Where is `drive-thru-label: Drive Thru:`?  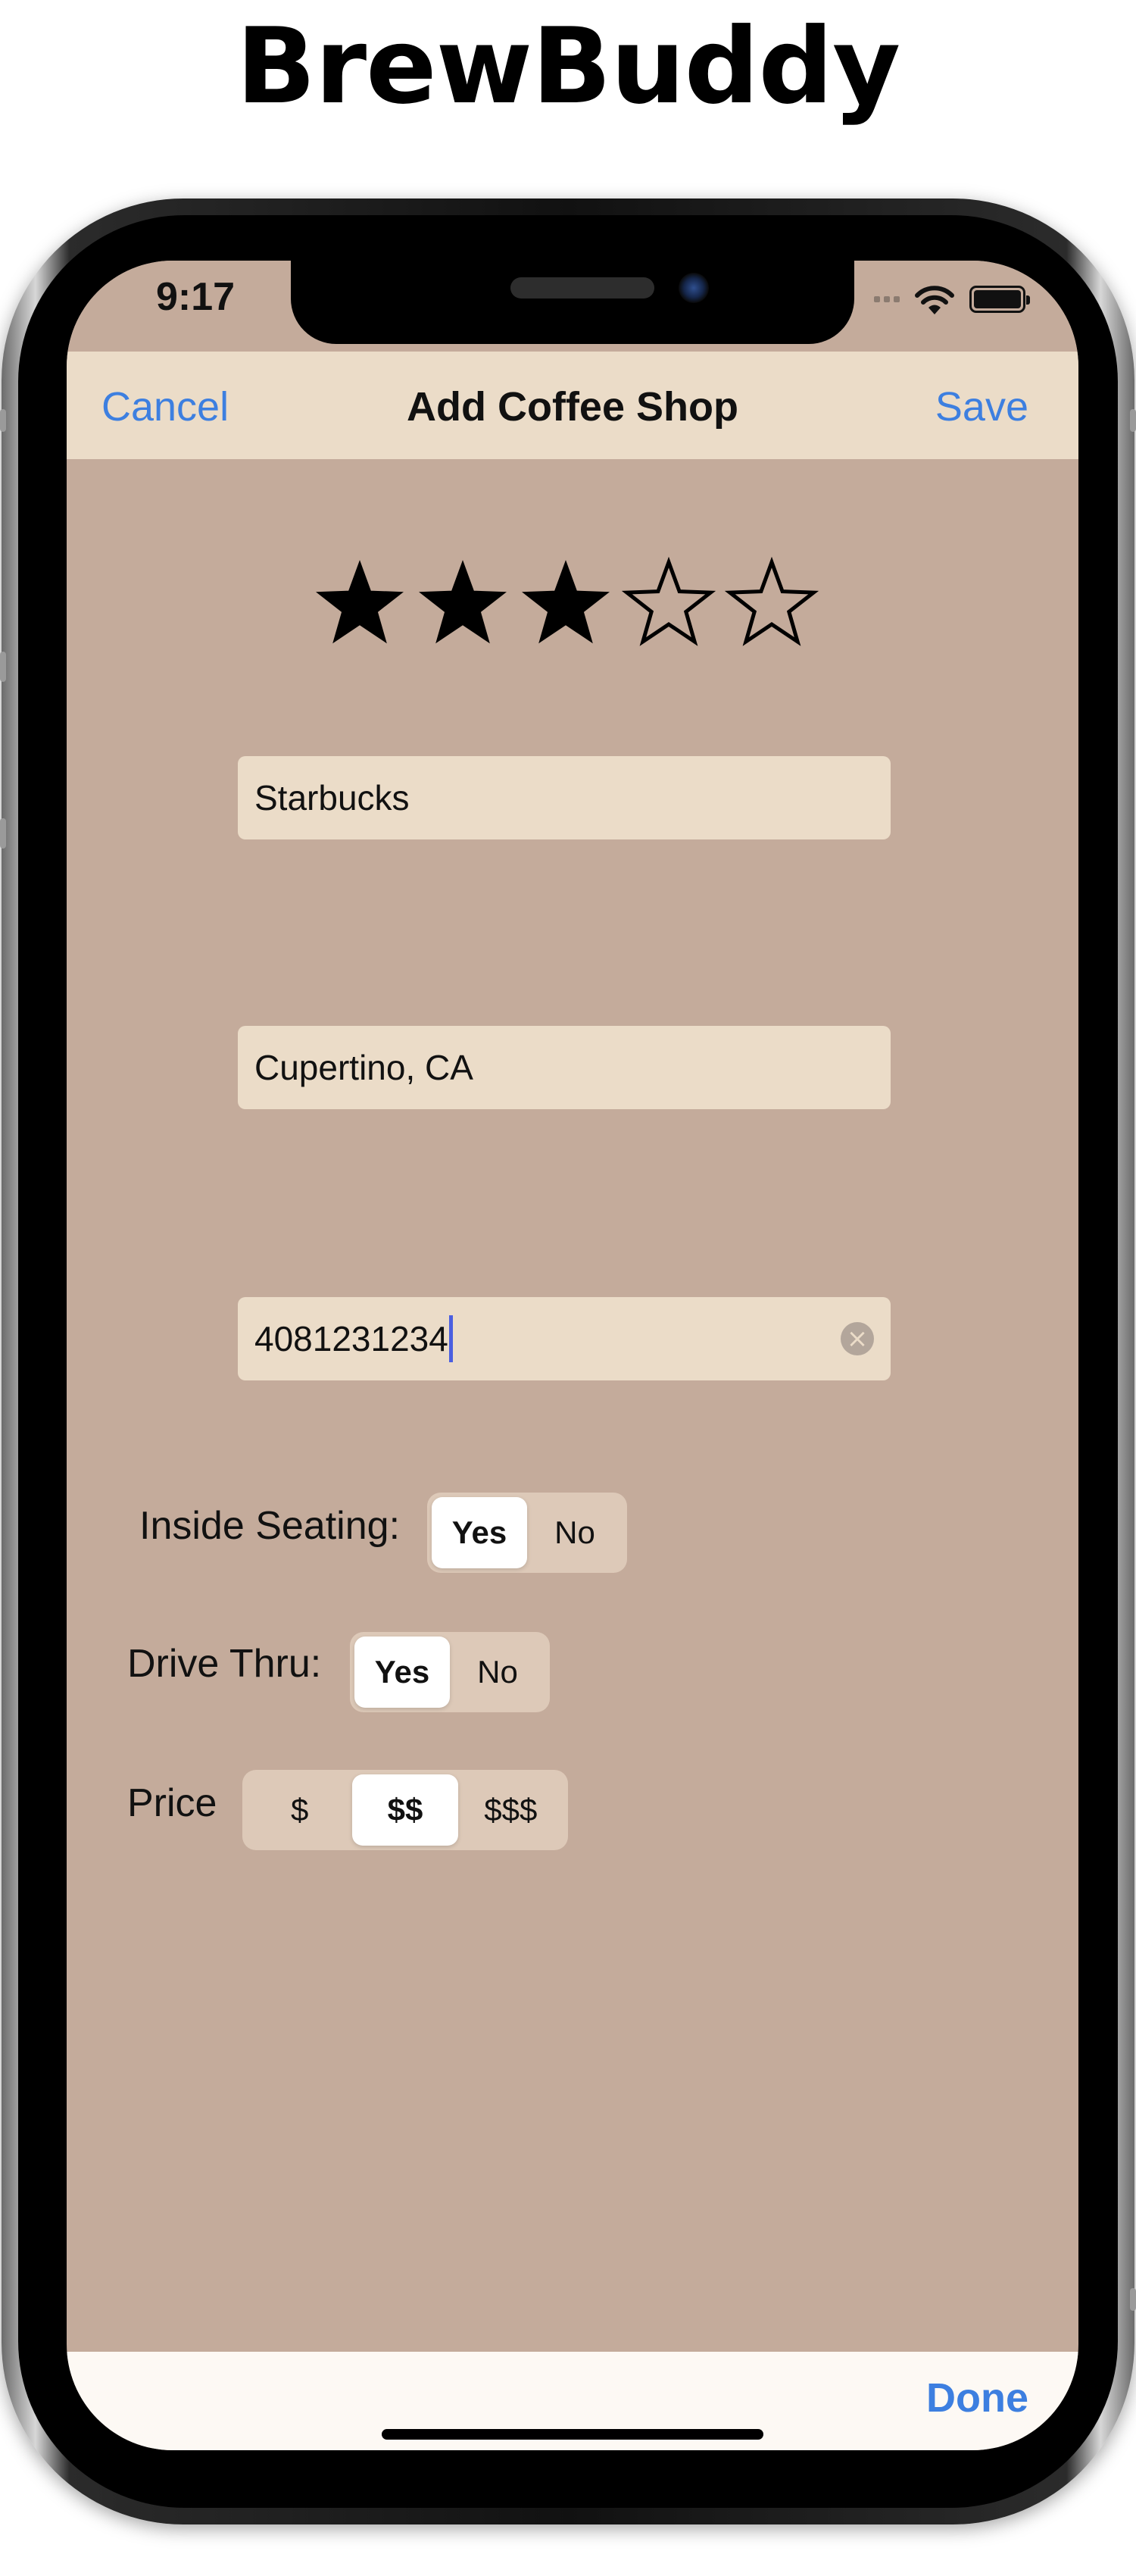
drive-thru-label: Drive Thru: is located at coordinates (224, 1664).